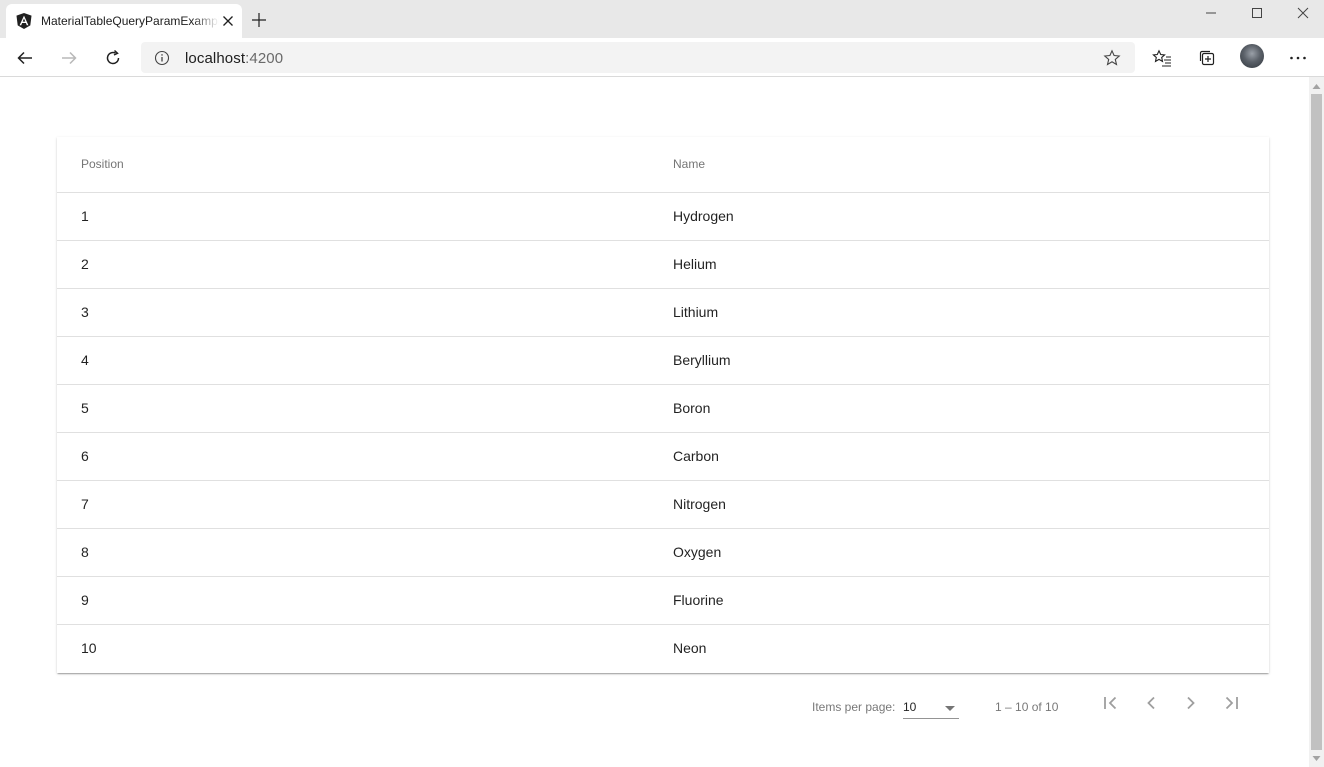 This screenshot has height=767, width=1324. Describe the element at coordinates (24, 21) in the screenshot. I see `angular-logo-icon` at that location.